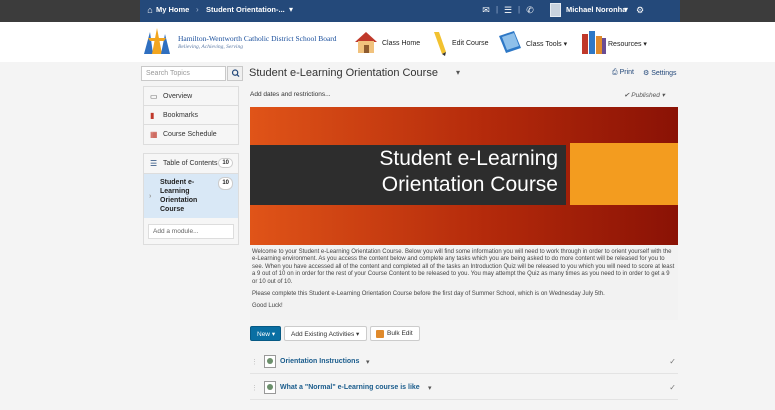  I want to click on module-label: Student e-Learning Orientation Course, so click(179, 196).